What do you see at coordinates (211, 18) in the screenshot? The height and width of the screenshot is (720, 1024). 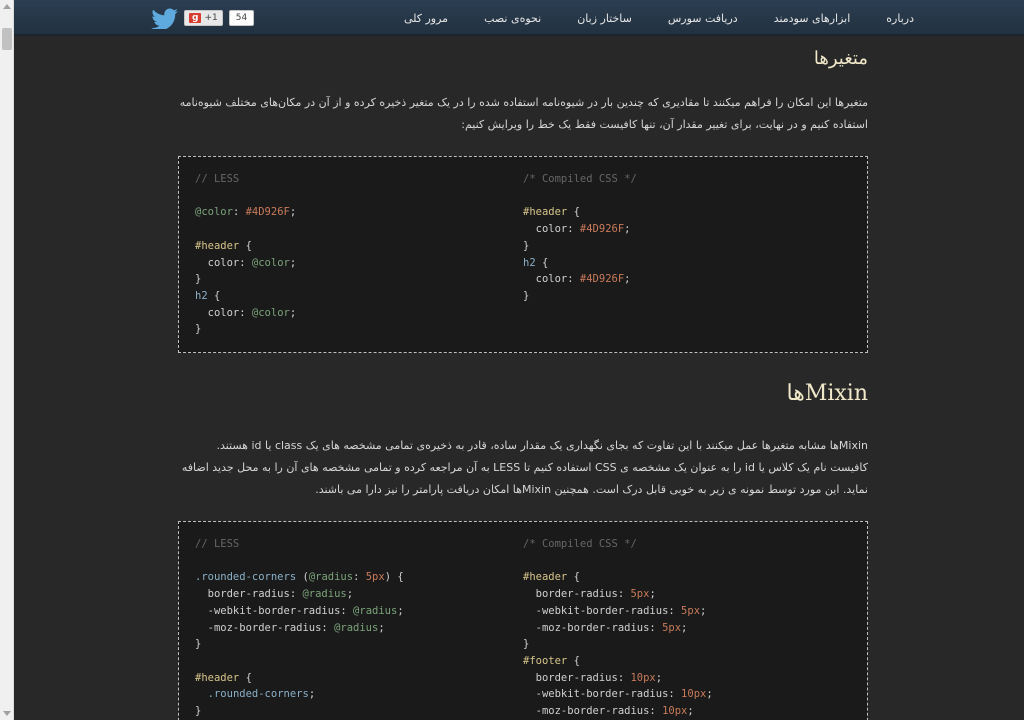 I see `gplus-label: +1` at bounding box center [211, 18].